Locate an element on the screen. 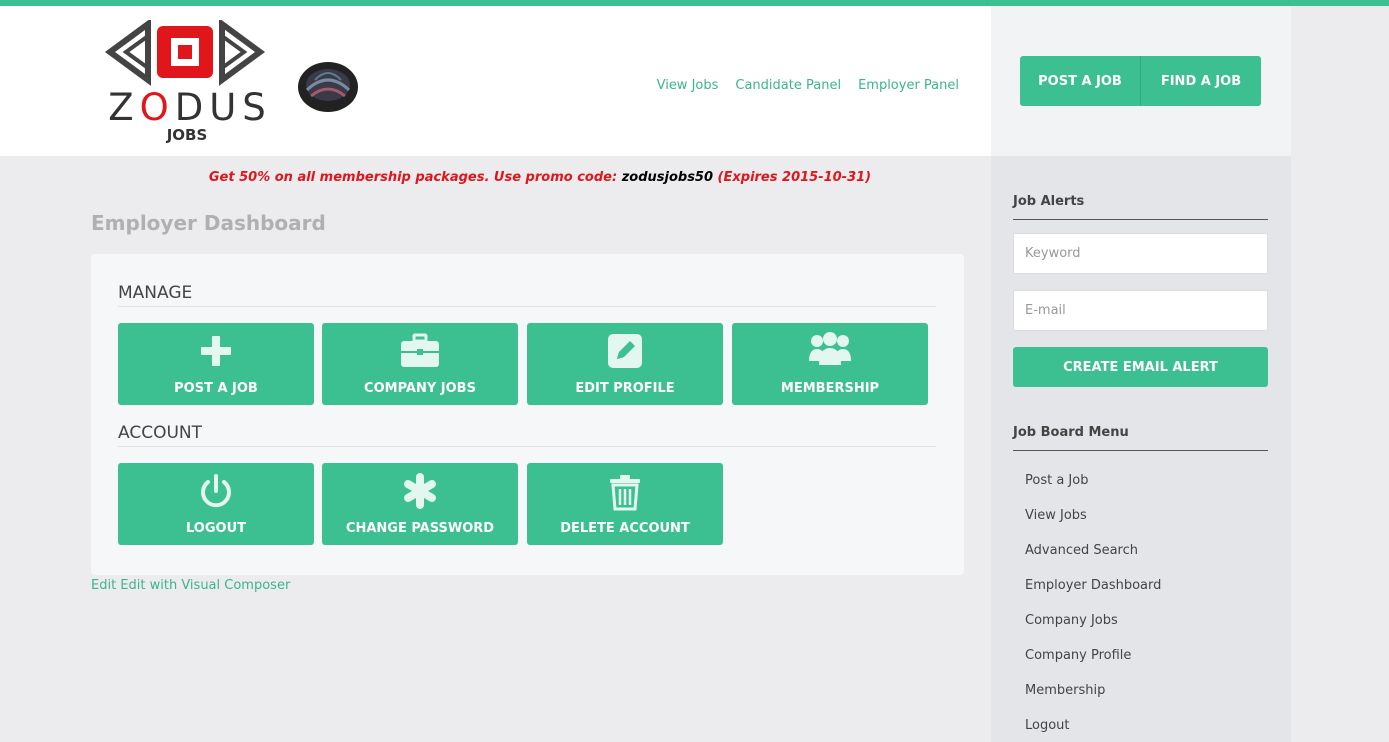 This screenshot has width=1389, height=742. membership-tile: MEMBERSHIP is located at coordinates (830, 364).